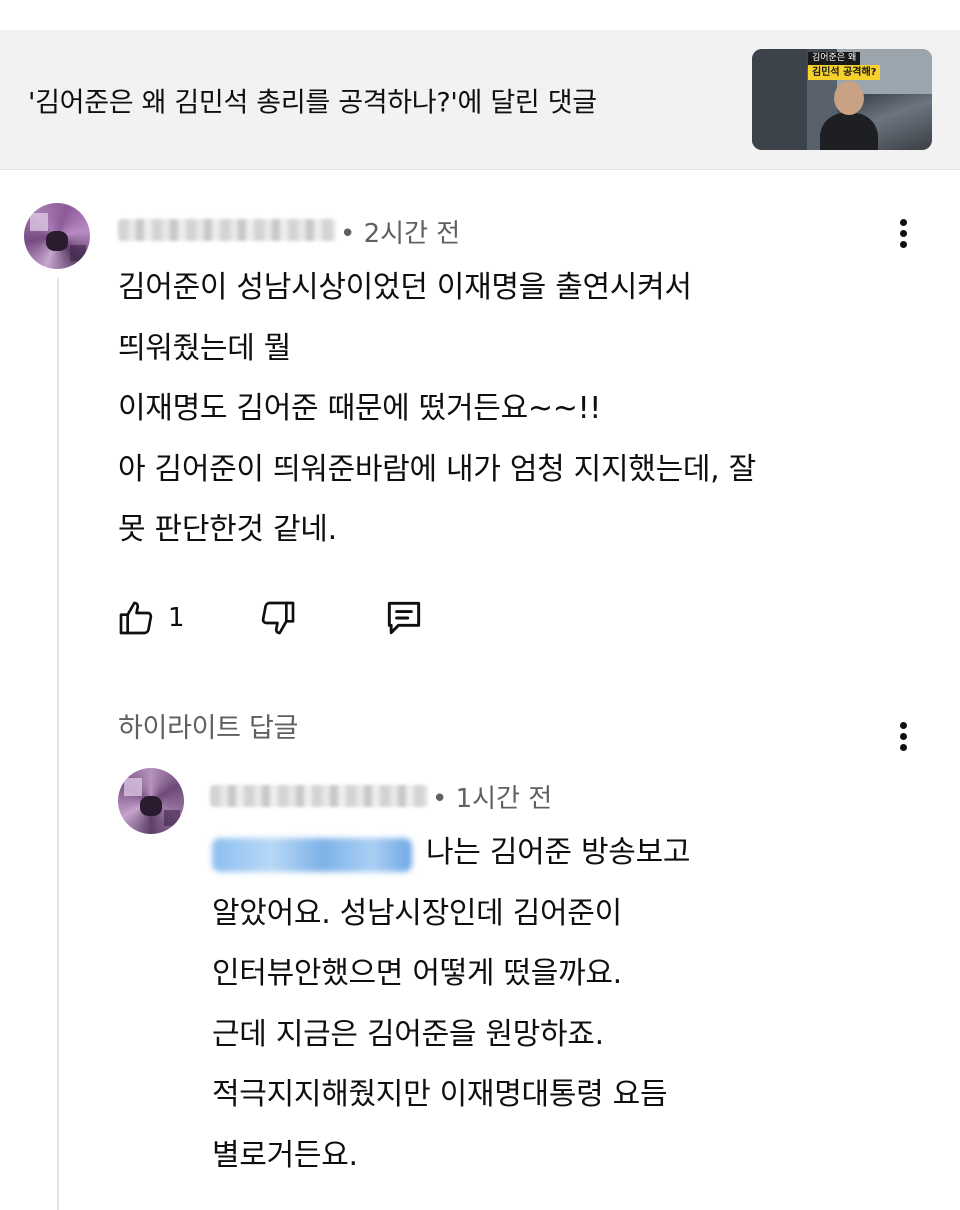 This screenshot has width=960, height=1210. What do you see at coordinates (558, 852) in the screenshot?
I see `reply-line: 나는 김어준 방송보고` at bounding box center [558, 852].